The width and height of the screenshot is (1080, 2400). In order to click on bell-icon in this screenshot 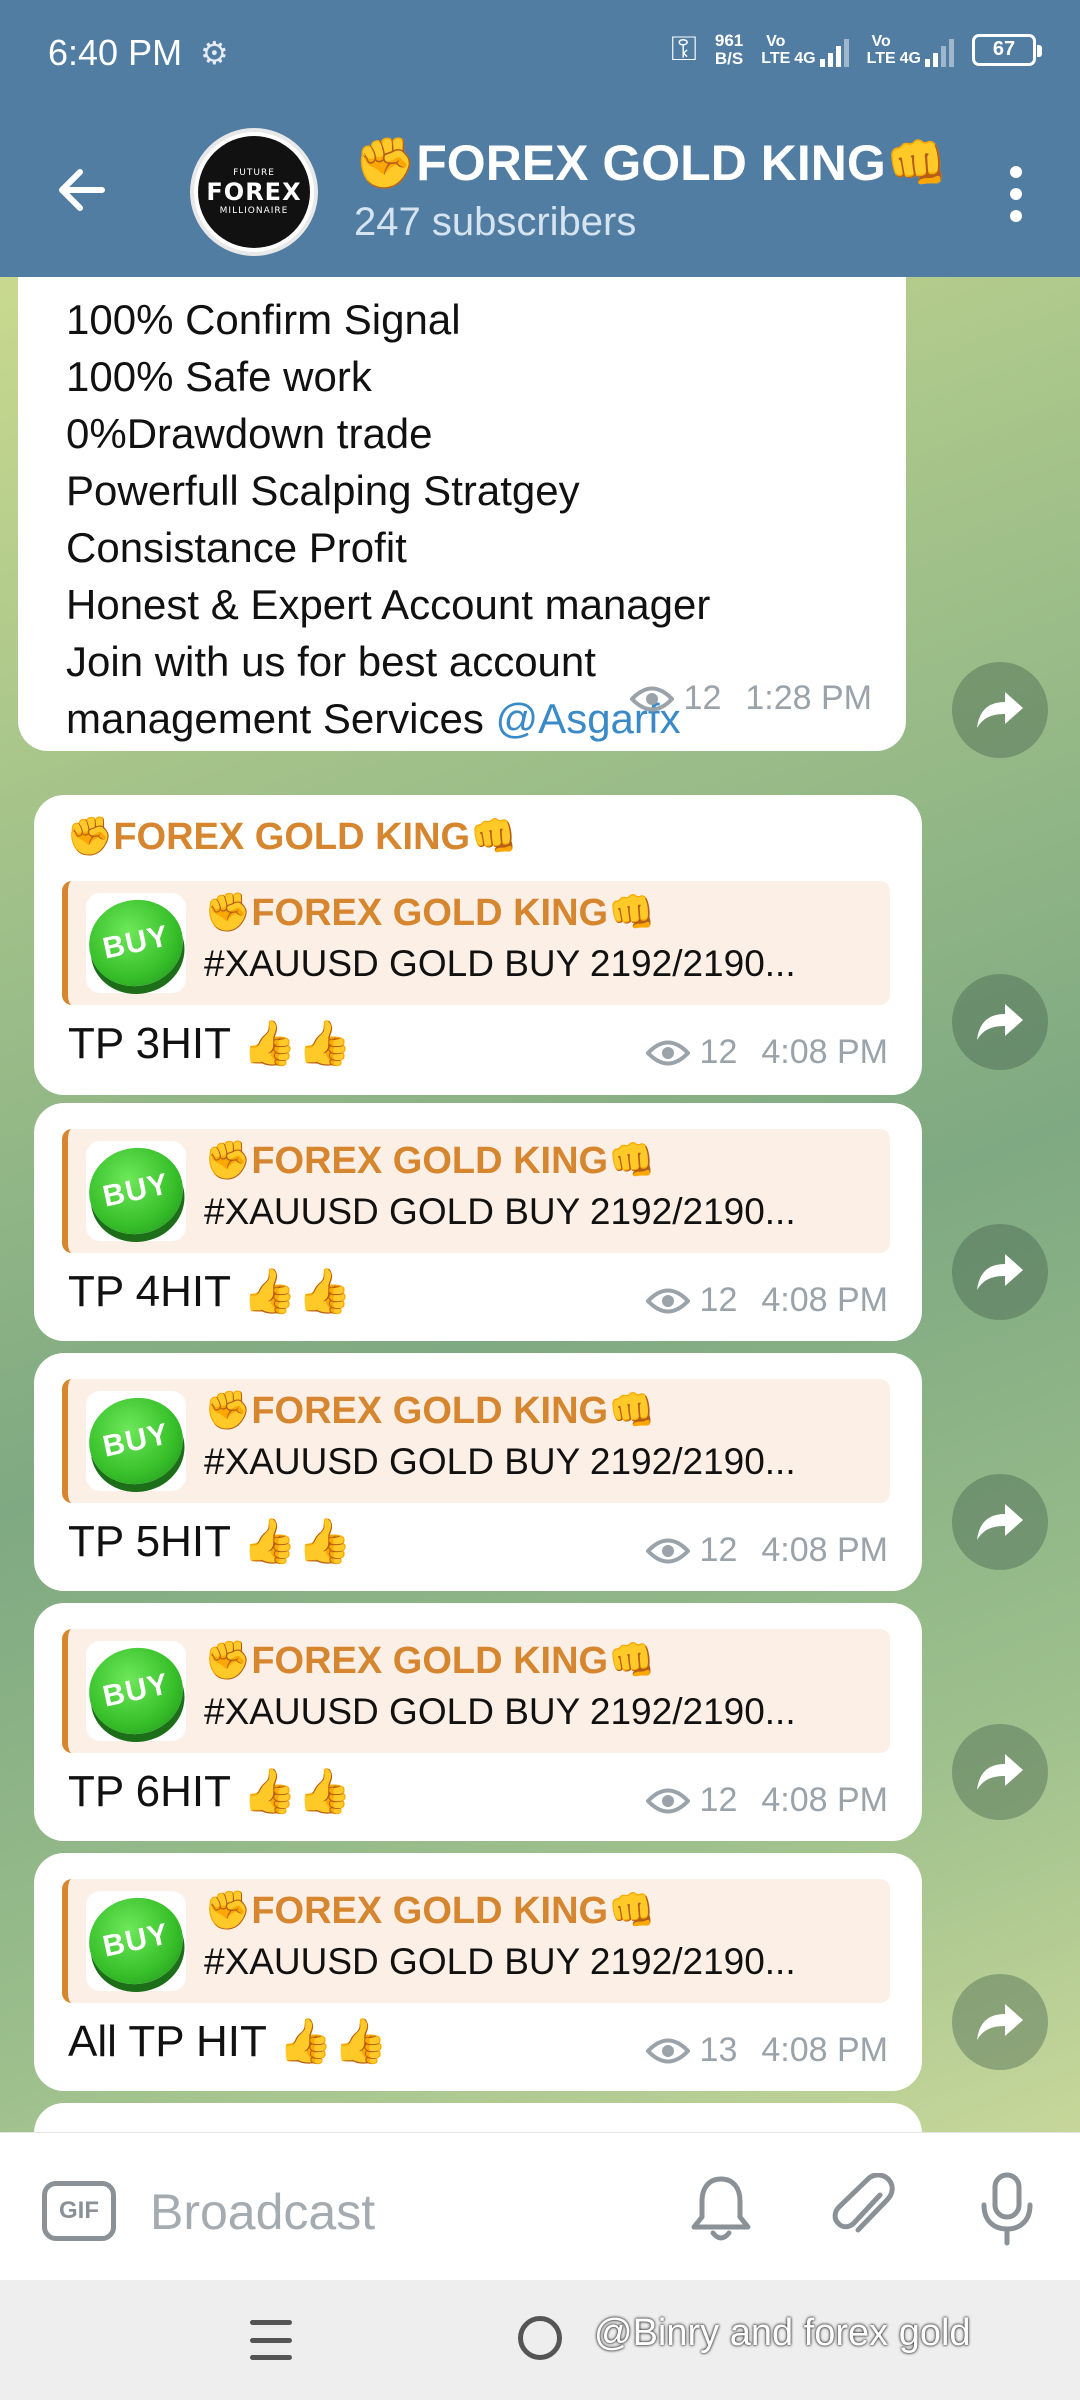, I will do `click(721, 2209)`.